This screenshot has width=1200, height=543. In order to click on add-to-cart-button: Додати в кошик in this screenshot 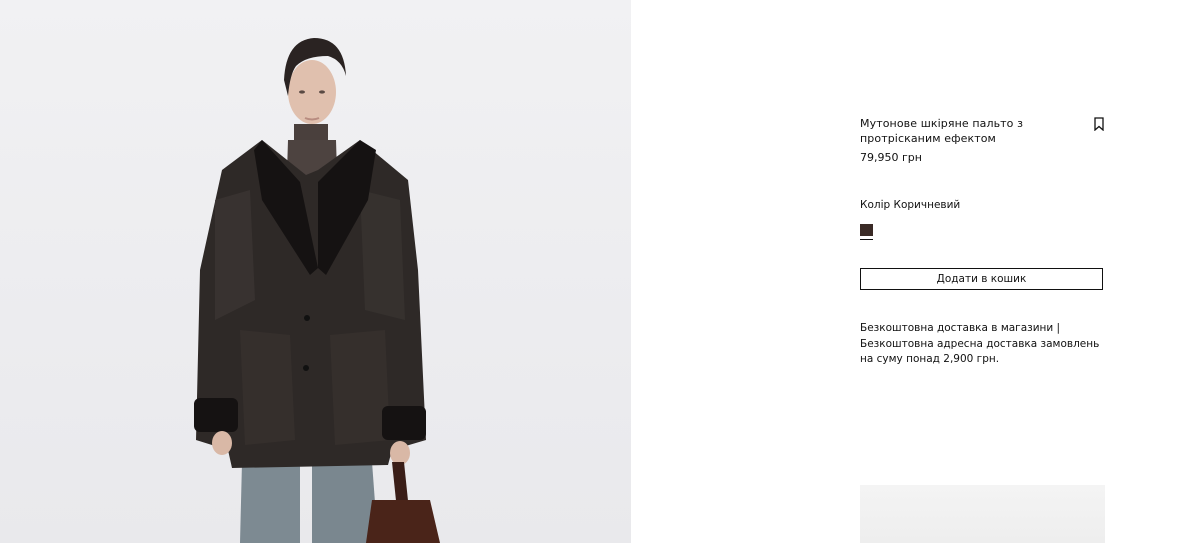, I will do `click(981, 279)`.